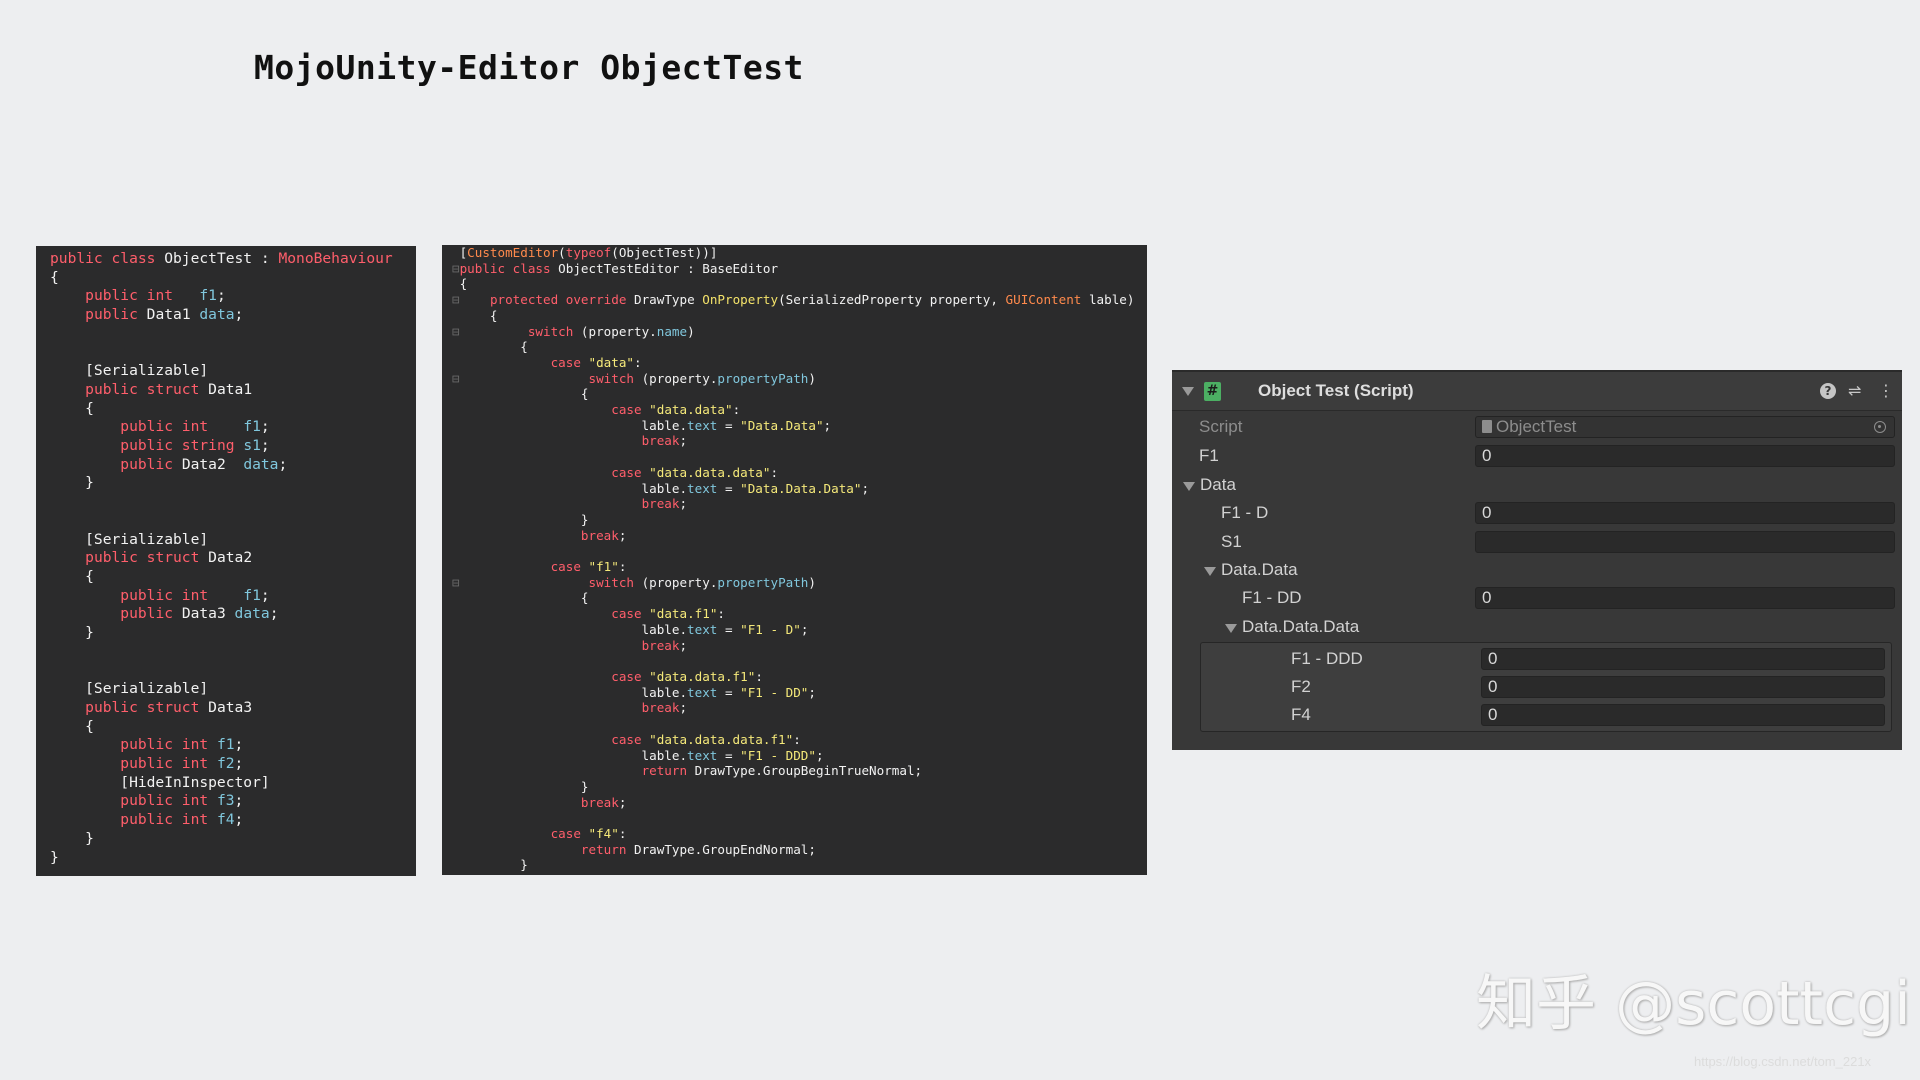 The width and height of the screenshot is (1920, 1080). What do you see at coordinates (1210, 571) in the screenshot?
I see `data-data-foldout-icon` at bounding box center [1210, 571].